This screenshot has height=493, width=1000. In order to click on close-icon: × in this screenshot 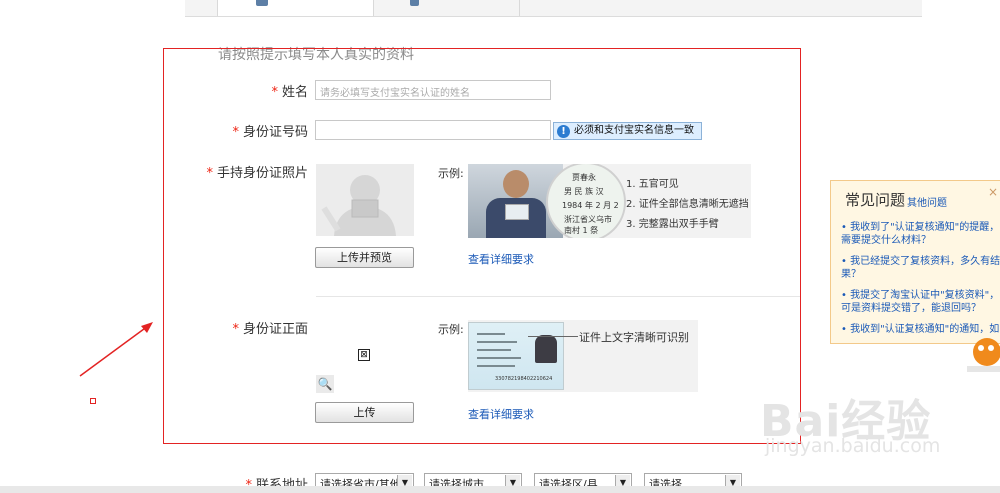, I will do `click(993, 192)`.